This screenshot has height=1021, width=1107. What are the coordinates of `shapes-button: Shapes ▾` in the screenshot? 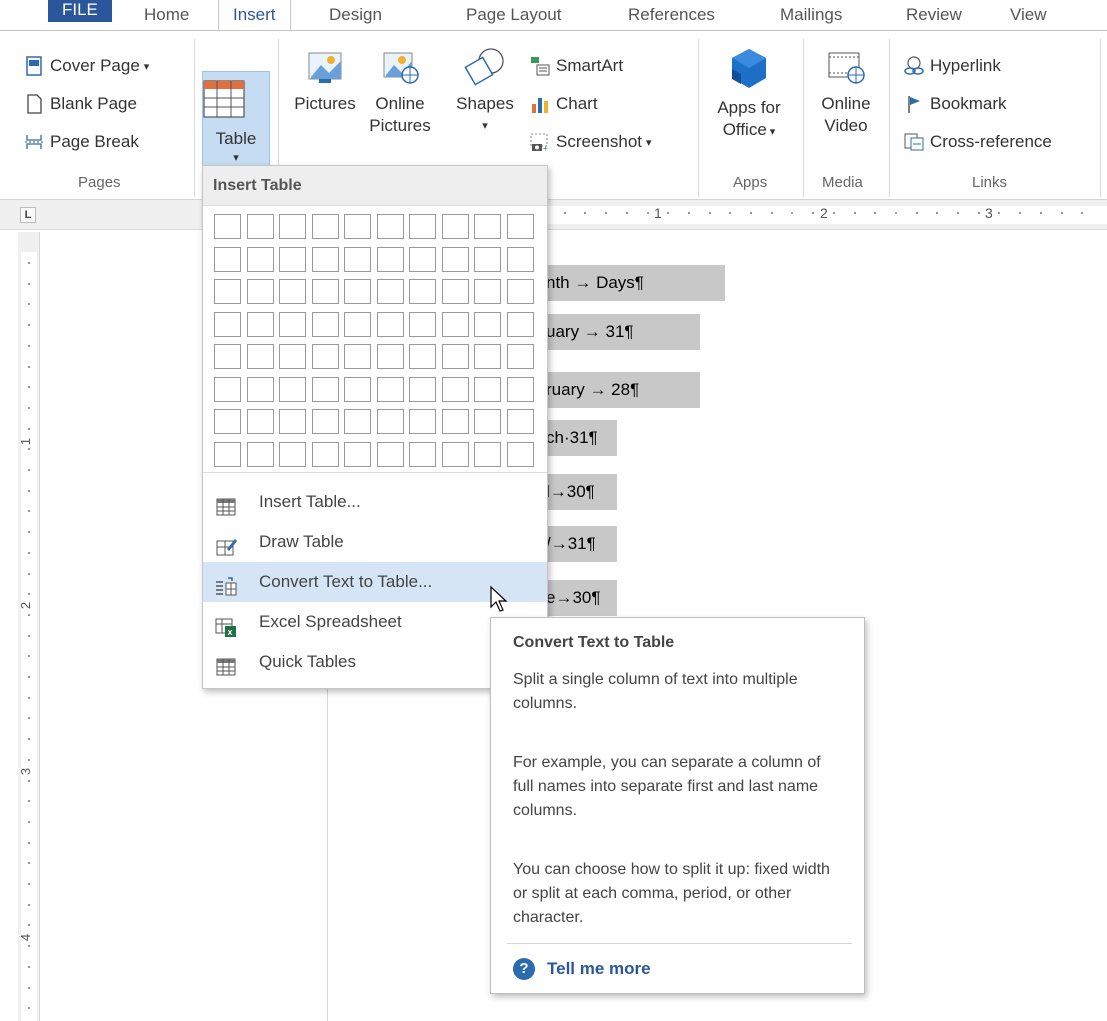 It's located at (485, 92).